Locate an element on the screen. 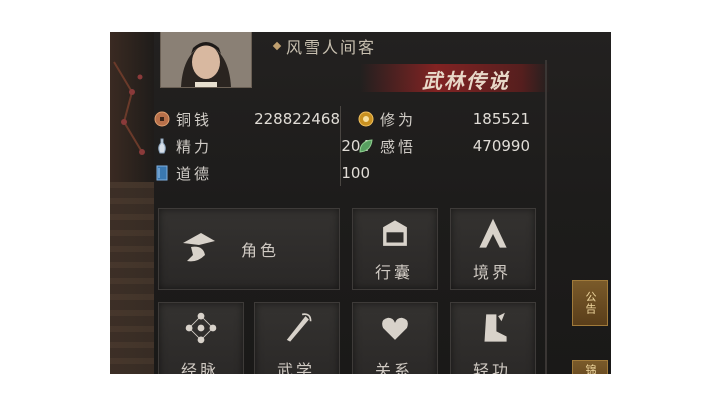 The width and height of the screenshot is (720, 404). panel-divider is located at coordinates (546, 217).